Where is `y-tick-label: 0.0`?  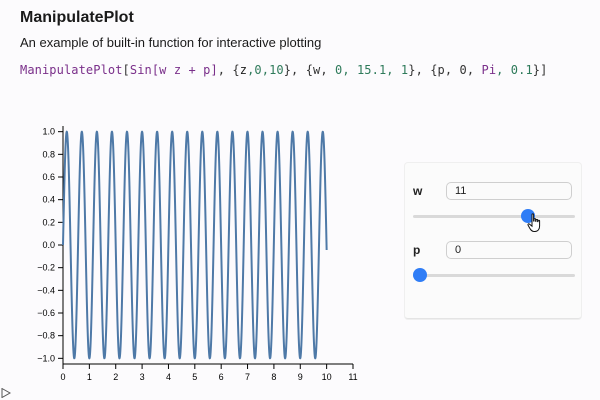 y-tick-label: 0.0 is located at coordinates (48, 245).